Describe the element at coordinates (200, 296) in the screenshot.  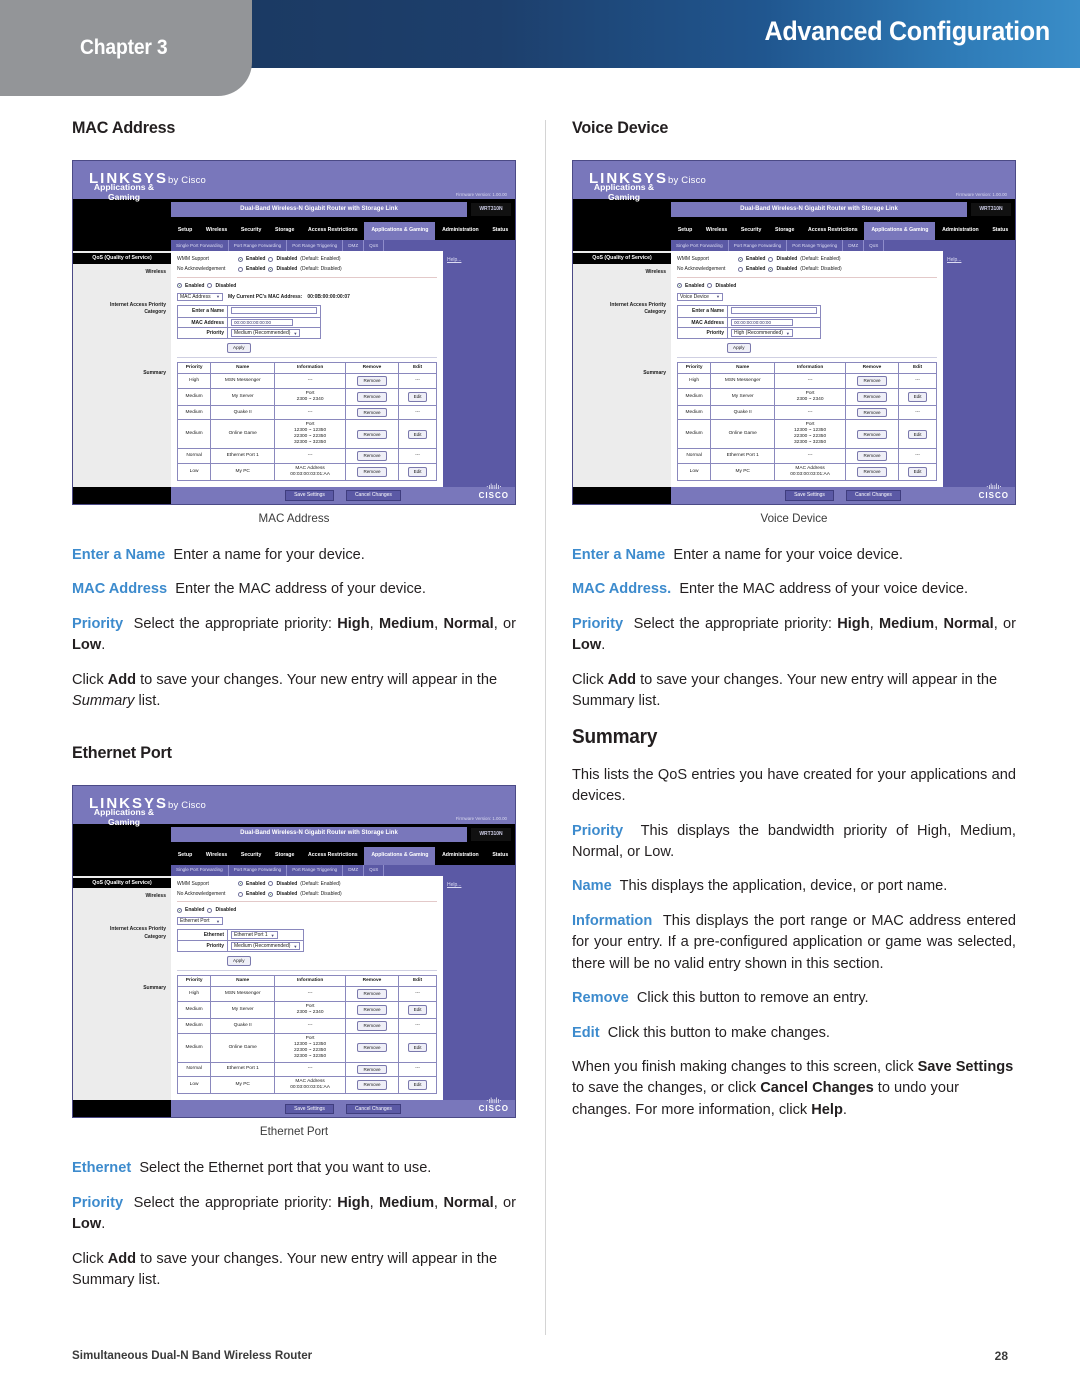
I see `category-select: MAC Address ▼` at that location.